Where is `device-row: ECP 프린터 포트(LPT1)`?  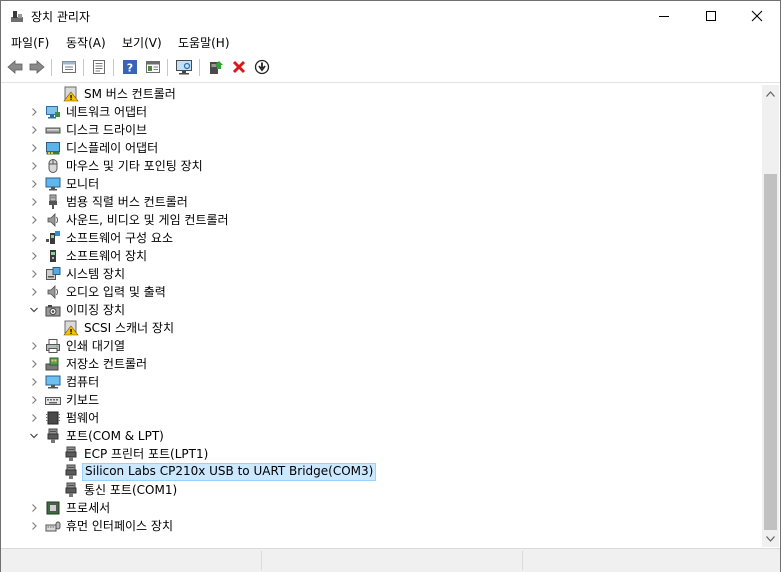
device-row: ECP 프린터 포트(LPT1) is located at coordinates (382, 454).